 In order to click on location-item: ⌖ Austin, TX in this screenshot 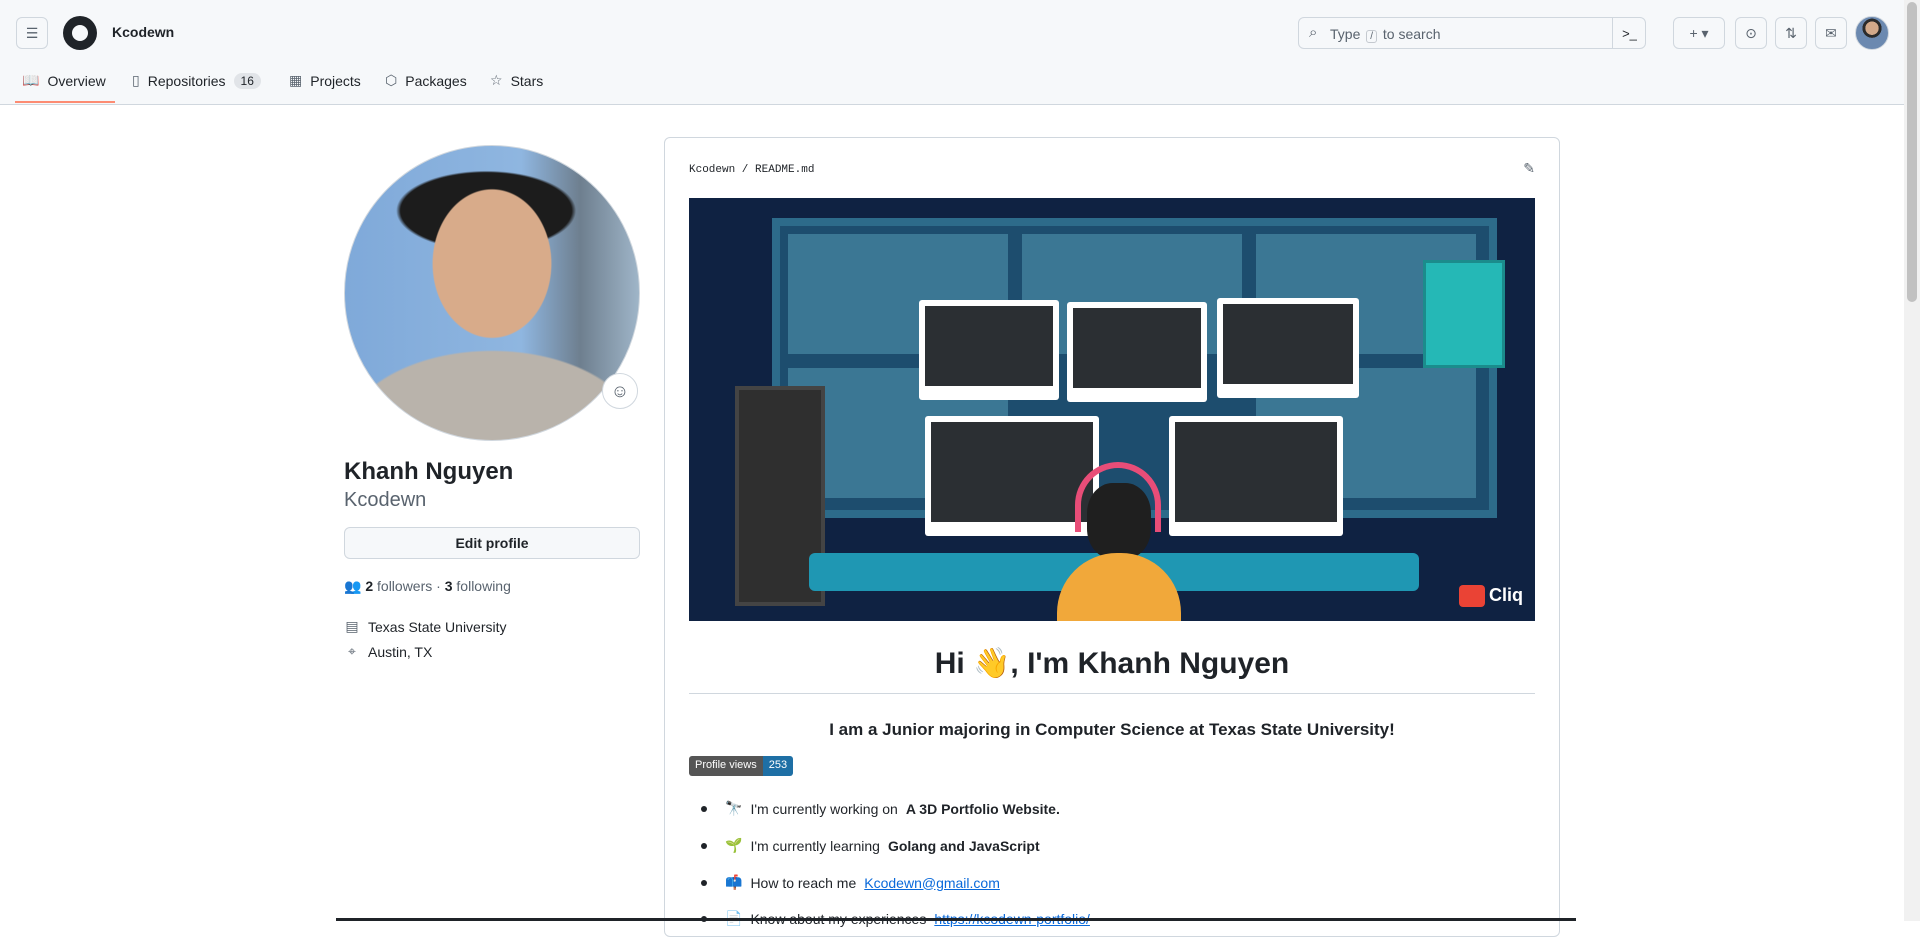, I will do `click(388, 651)`.